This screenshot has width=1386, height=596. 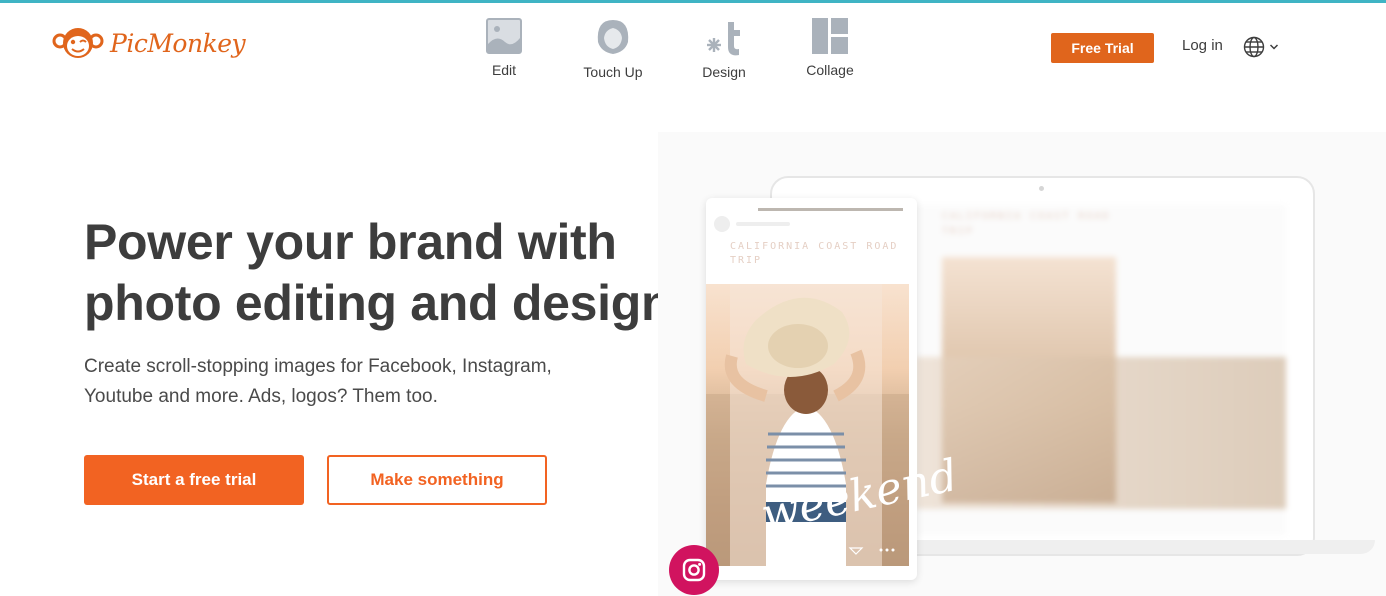 I want to click on nav-collage-label: Collage, so click(x=830, y=70).